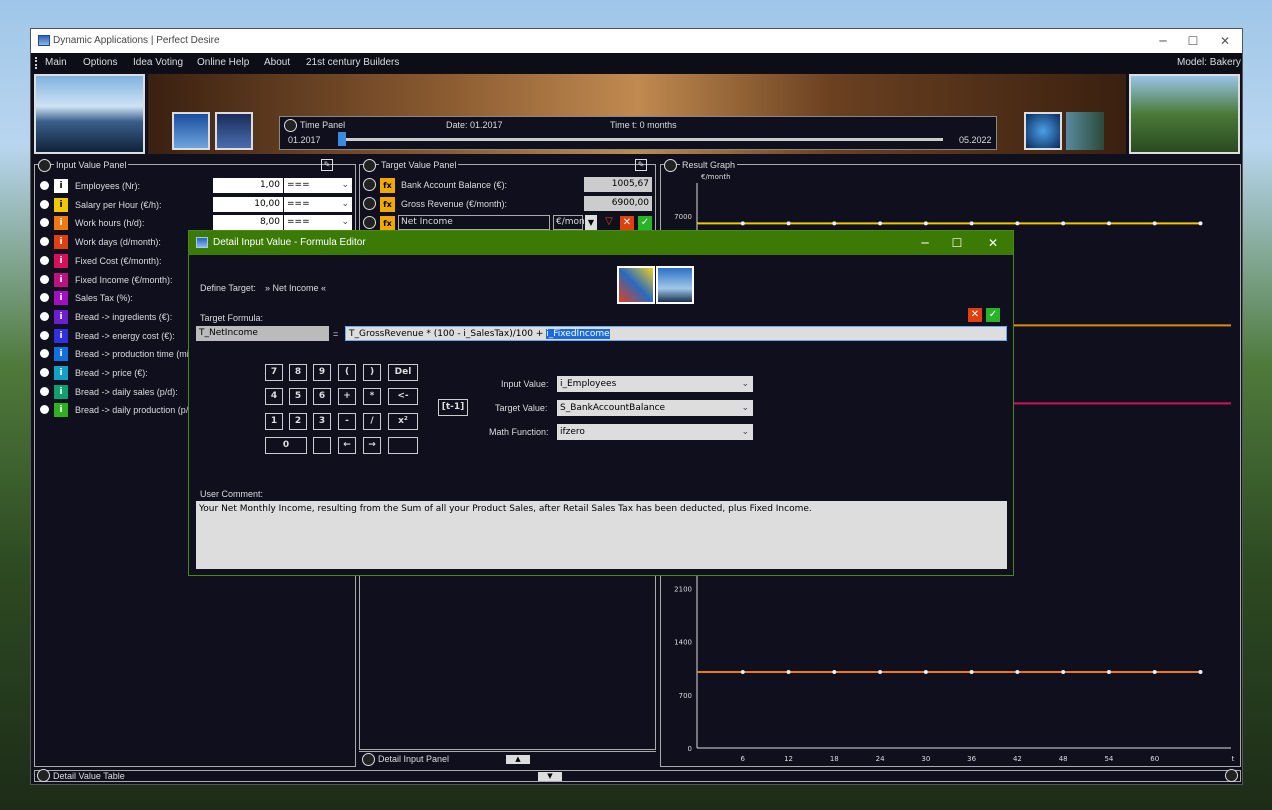 This screenshot has height=810, width=1272. Describe the element at coordinates (609, 223) in the screenshot. I see `filter-icon: ▽` at that location.